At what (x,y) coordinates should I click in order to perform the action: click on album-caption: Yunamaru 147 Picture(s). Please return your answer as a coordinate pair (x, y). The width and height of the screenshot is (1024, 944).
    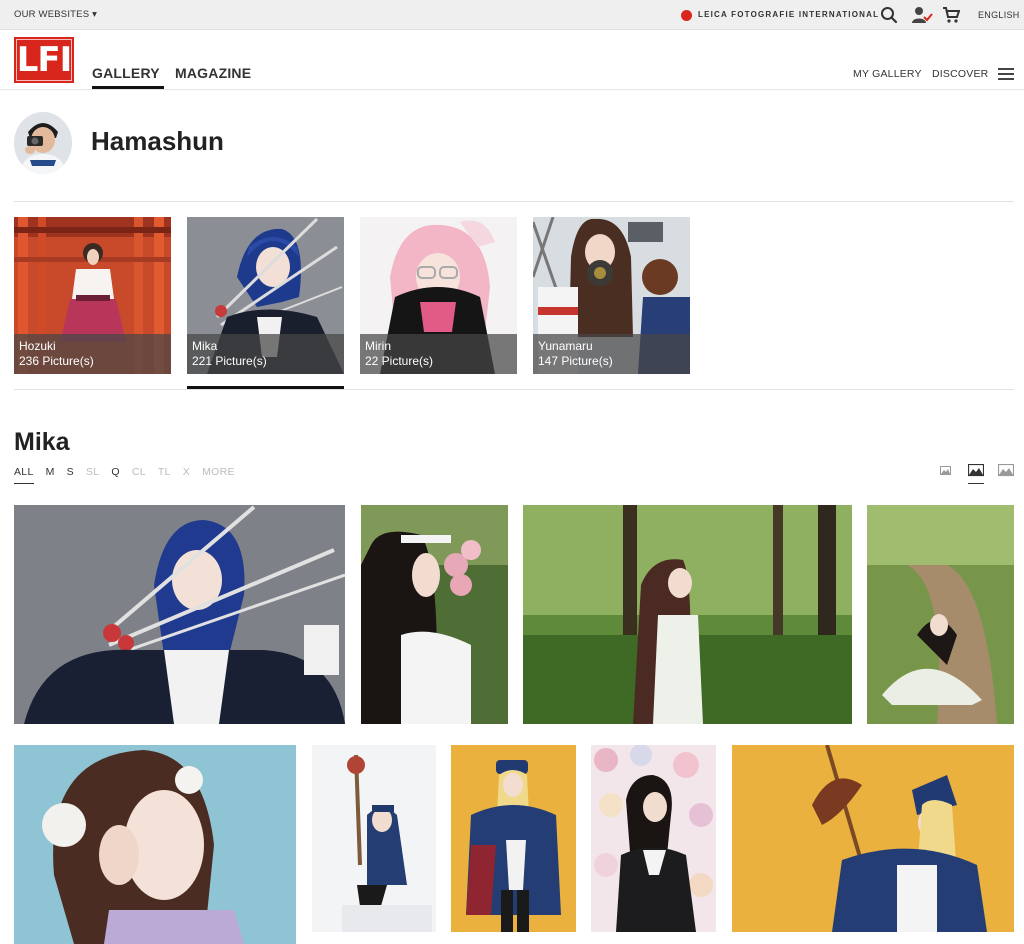
    Looking at the image, I should click on (611, 354).